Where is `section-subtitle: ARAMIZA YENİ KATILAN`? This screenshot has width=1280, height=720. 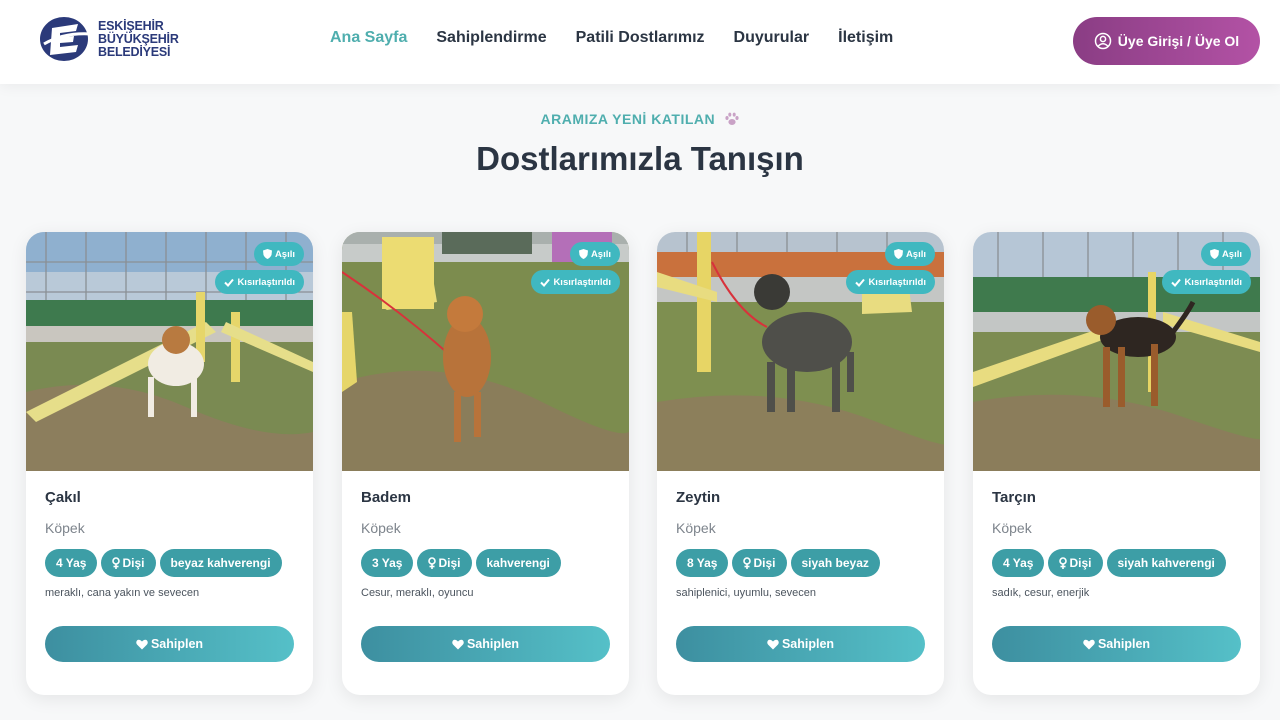 section-subtitle: ARAMIZA YENİ KATILAN is located at coordinates (640, 119).